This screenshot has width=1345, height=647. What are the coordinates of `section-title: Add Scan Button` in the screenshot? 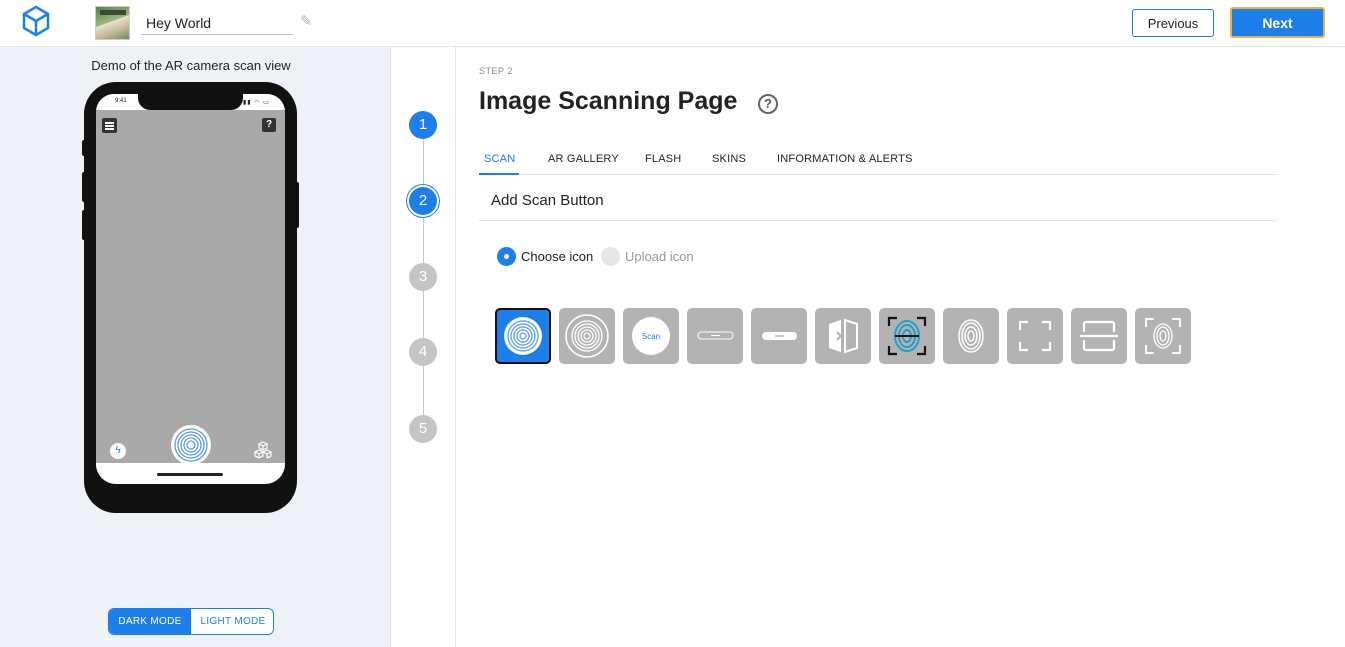 It's located at (547, 200).